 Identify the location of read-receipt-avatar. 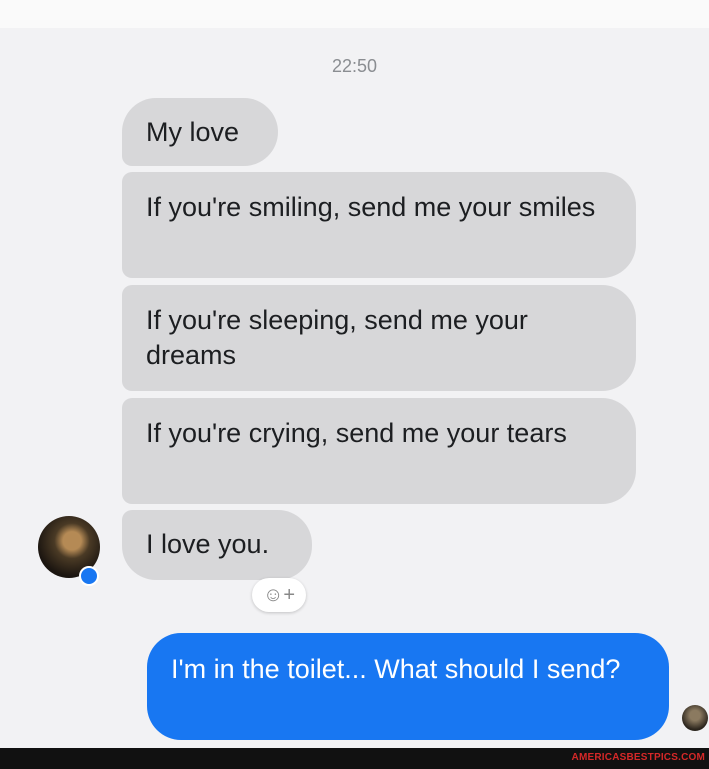
(695, 718).